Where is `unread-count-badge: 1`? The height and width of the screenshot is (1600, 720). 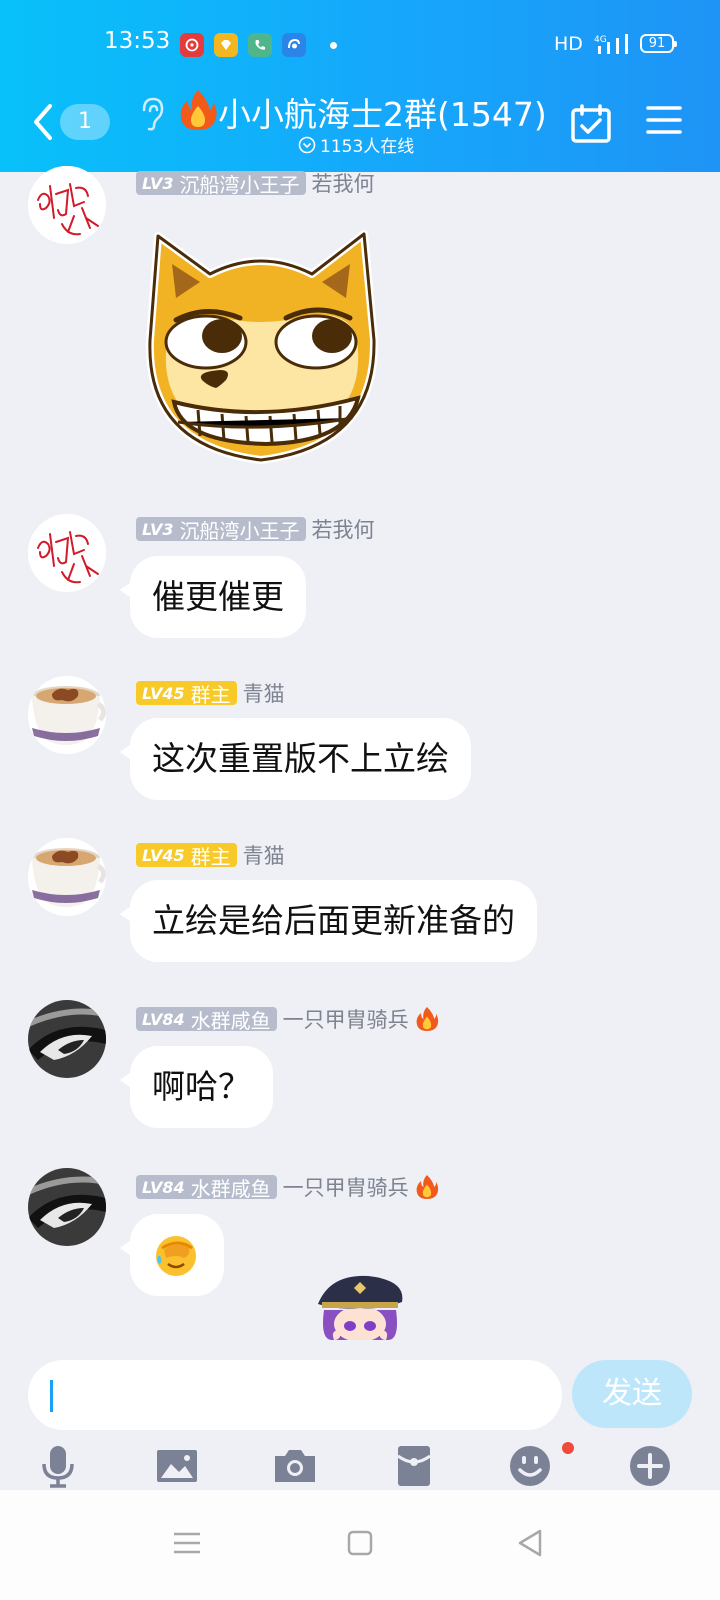 unread-count-badge: 1 is located at coordinates (85, 122).